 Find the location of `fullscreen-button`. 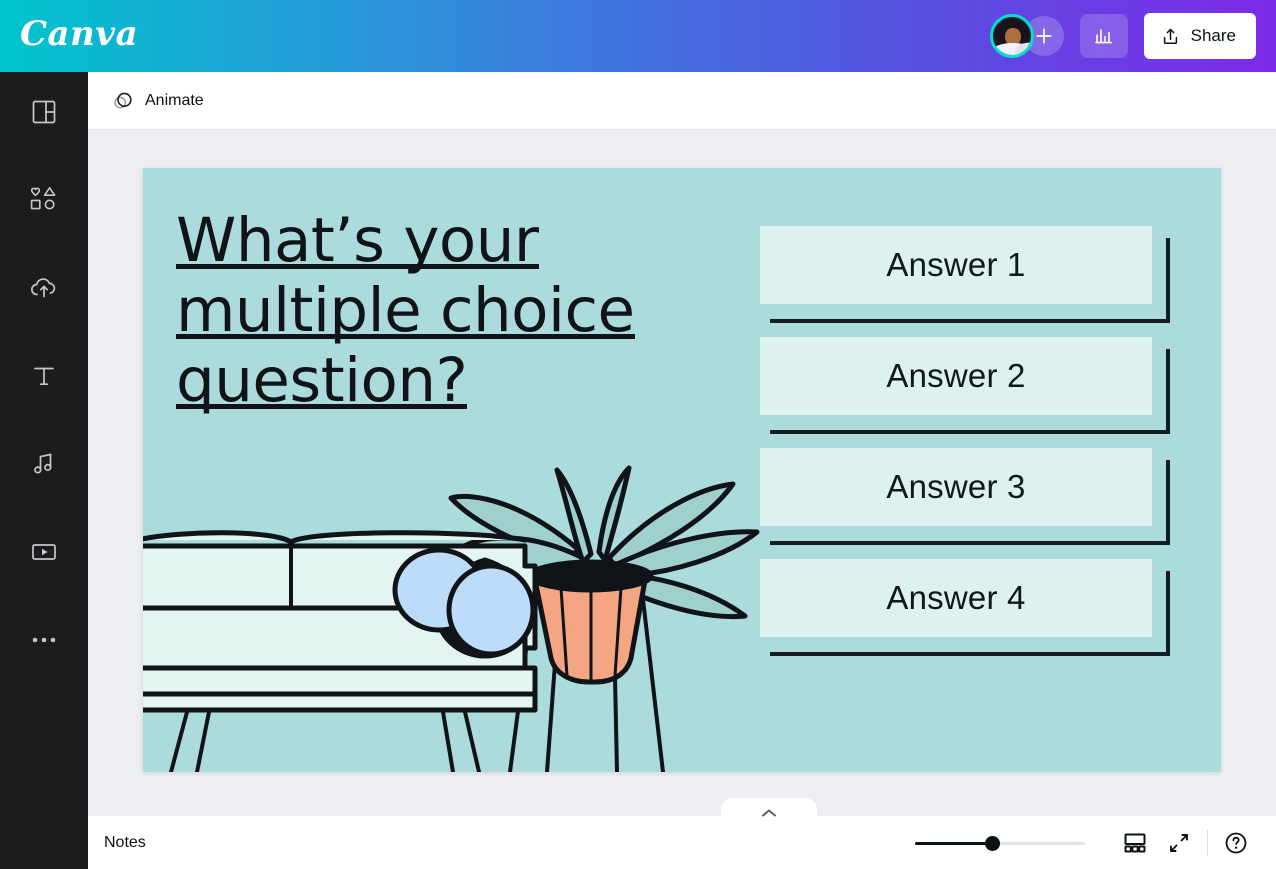

fullscreen-button is located at coordinates (1179, 843).